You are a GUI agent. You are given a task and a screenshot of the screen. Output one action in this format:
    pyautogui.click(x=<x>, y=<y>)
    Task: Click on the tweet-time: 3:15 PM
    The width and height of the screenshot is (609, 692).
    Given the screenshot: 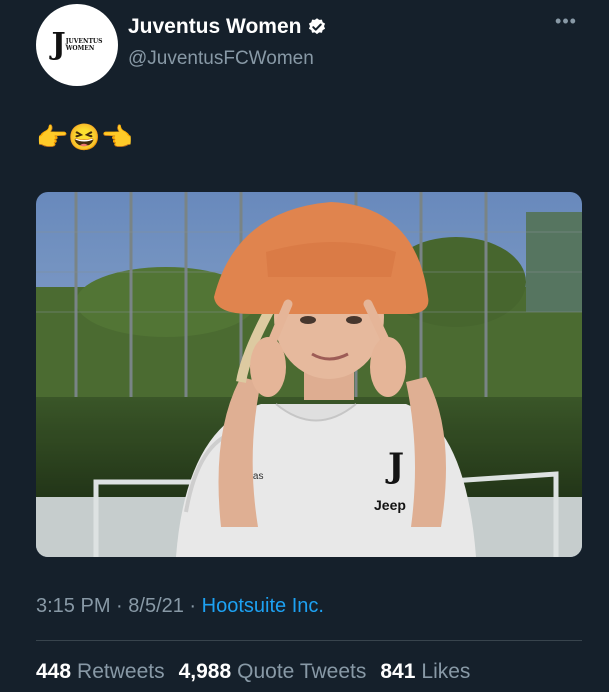 What is the action you would take?
    pyautogui.click(x=73, y=606)
    